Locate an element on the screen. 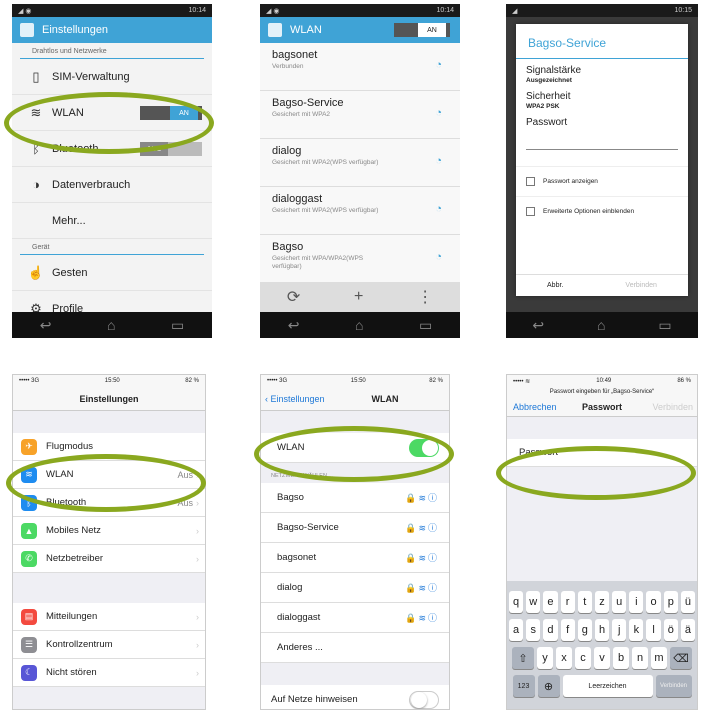 This screenshot has height=715, width=706. ask-to-join-switch is located at coordinates (424, 699).